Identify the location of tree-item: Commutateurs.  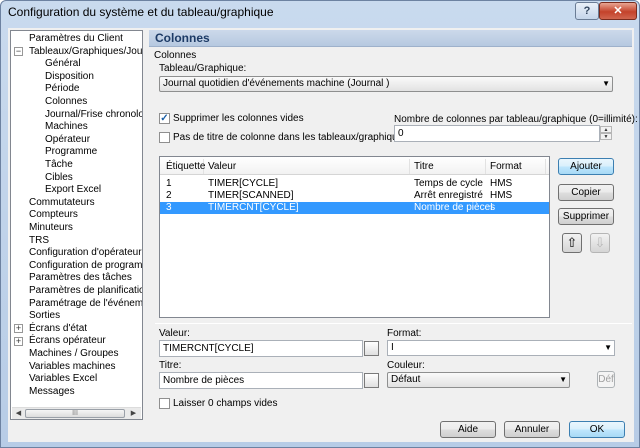
(62, 203).